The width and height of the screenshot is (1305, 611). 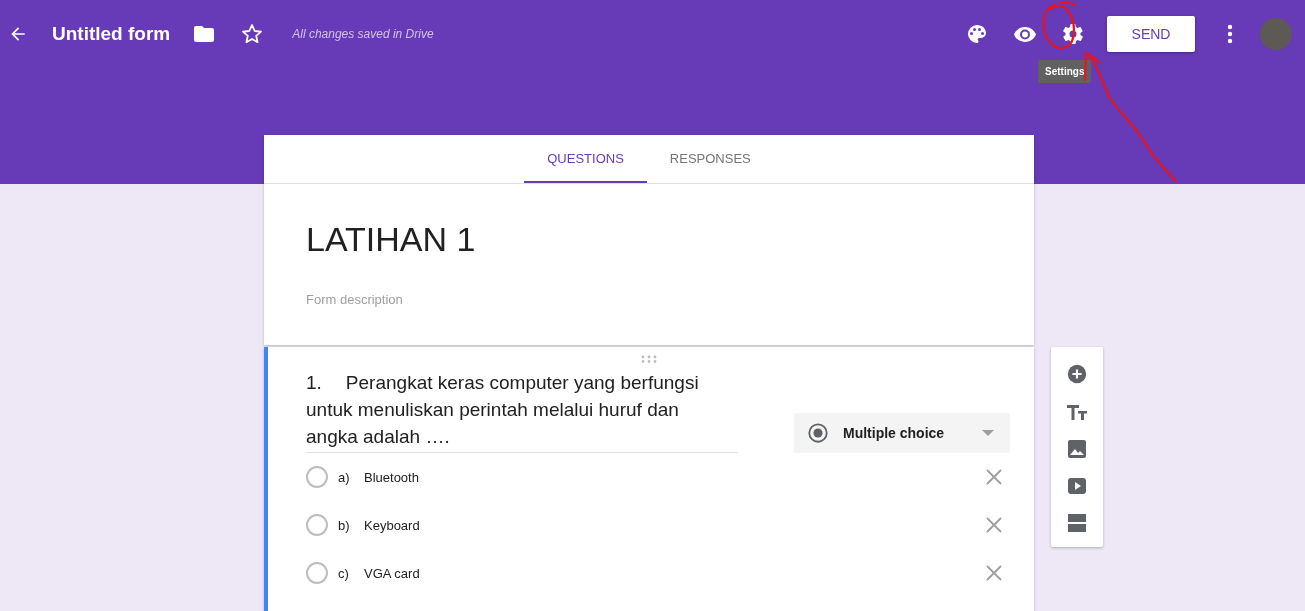 I want to click on video-icon, so click(x=1077, y=486).